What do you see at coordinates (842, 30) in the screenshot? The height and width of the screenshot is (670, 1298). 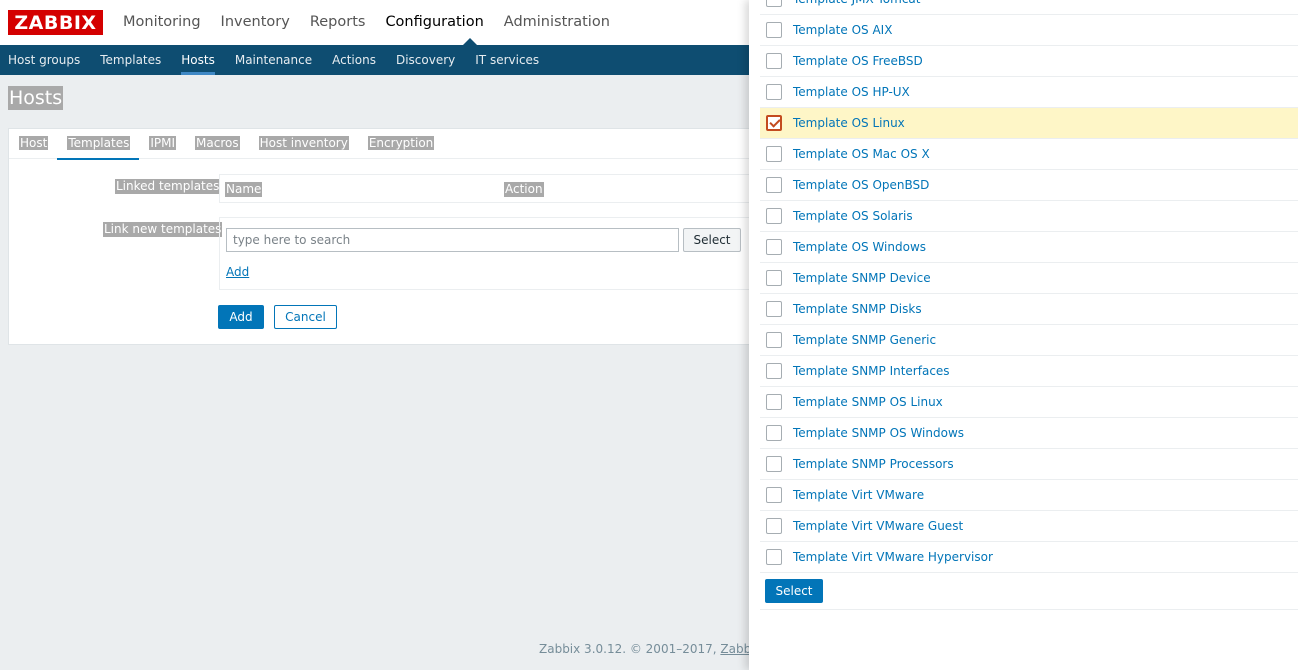 I see `template-name-link: Template OS AIX` at bounding box center [842, 30].